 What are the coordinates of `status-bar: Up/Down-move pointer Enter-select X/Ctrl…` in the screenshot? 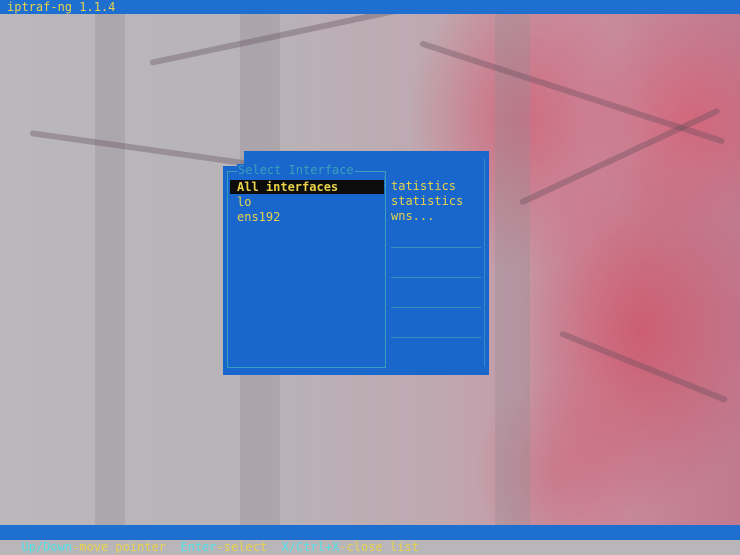 It's located at (370, 539).